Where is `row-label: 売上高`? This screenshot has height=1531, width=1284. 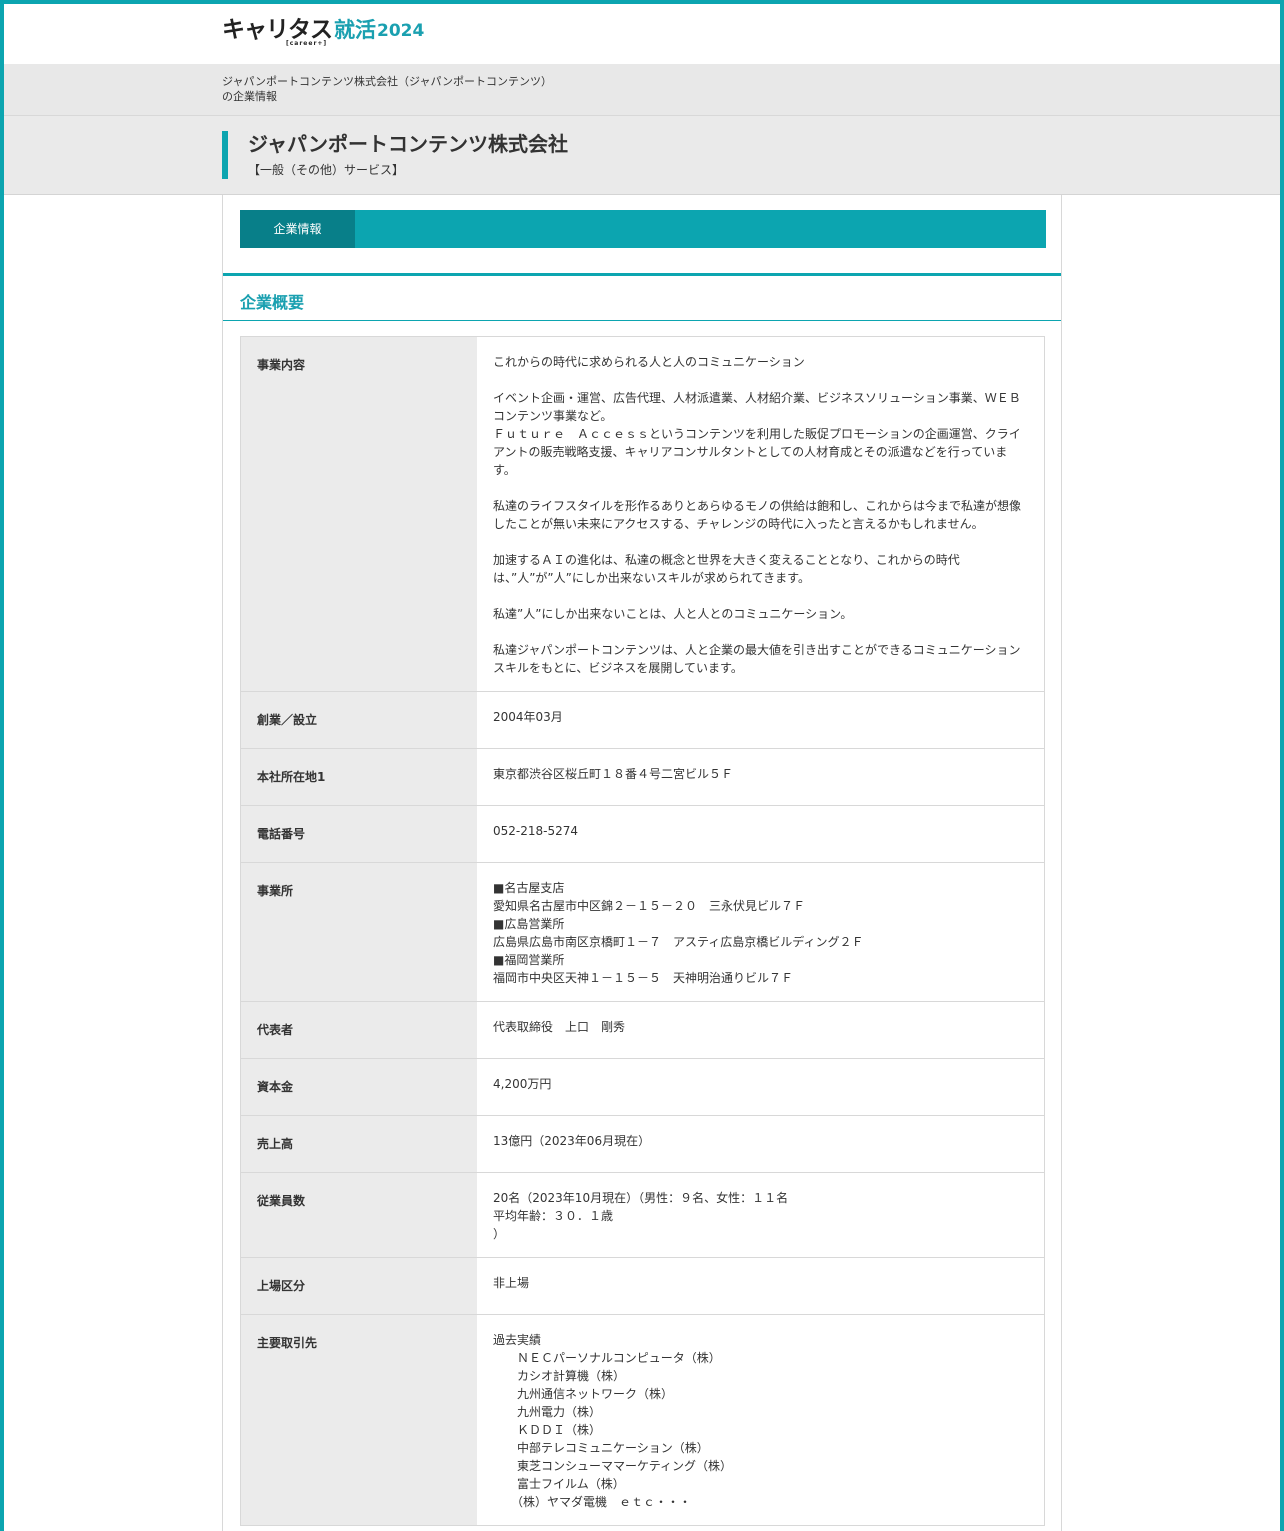 row-label: 売上高 is located at coordinates (359, 1144).